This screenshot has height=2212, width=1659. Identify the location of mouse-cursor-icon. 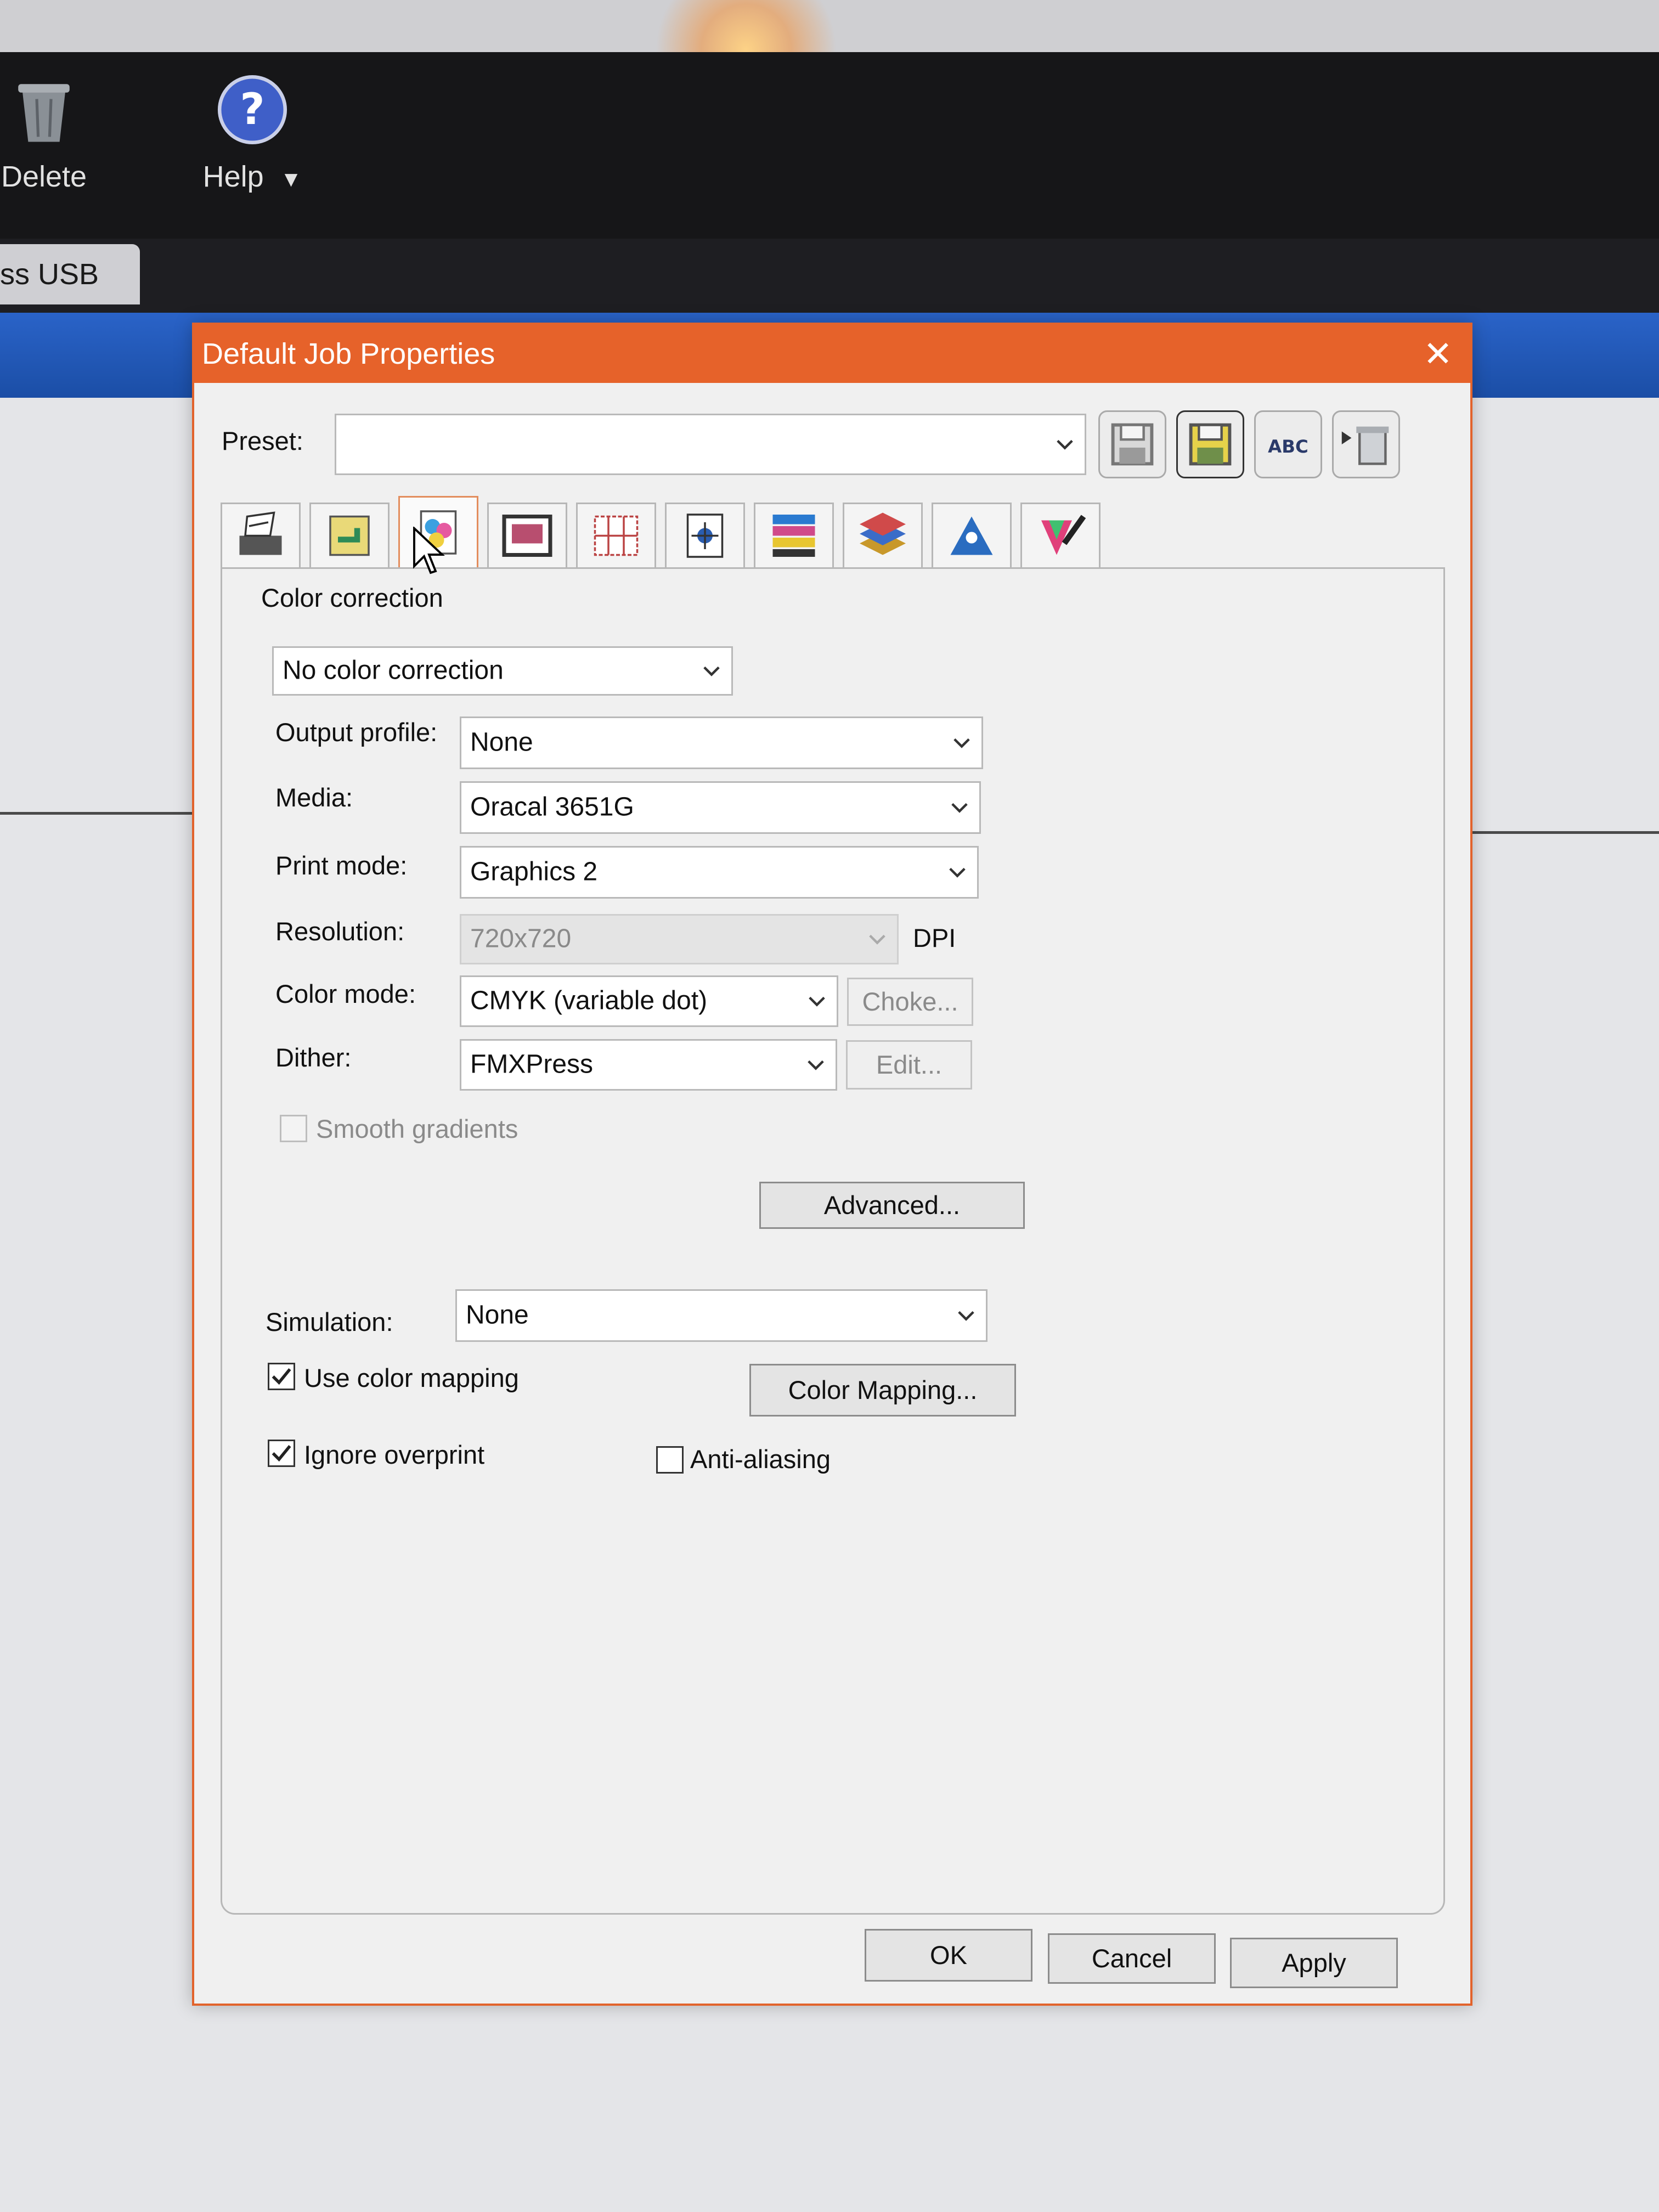
(429, 550).